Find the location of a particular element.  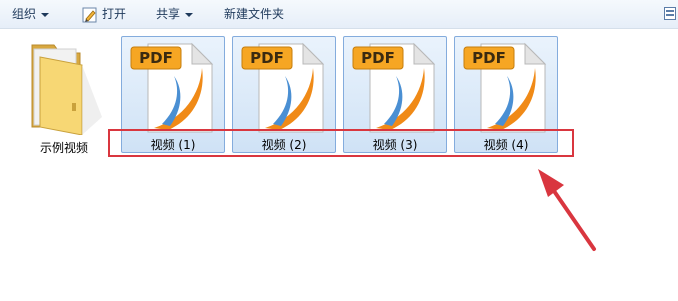

organize-button: 组织 is located at coordinates (31, 14).